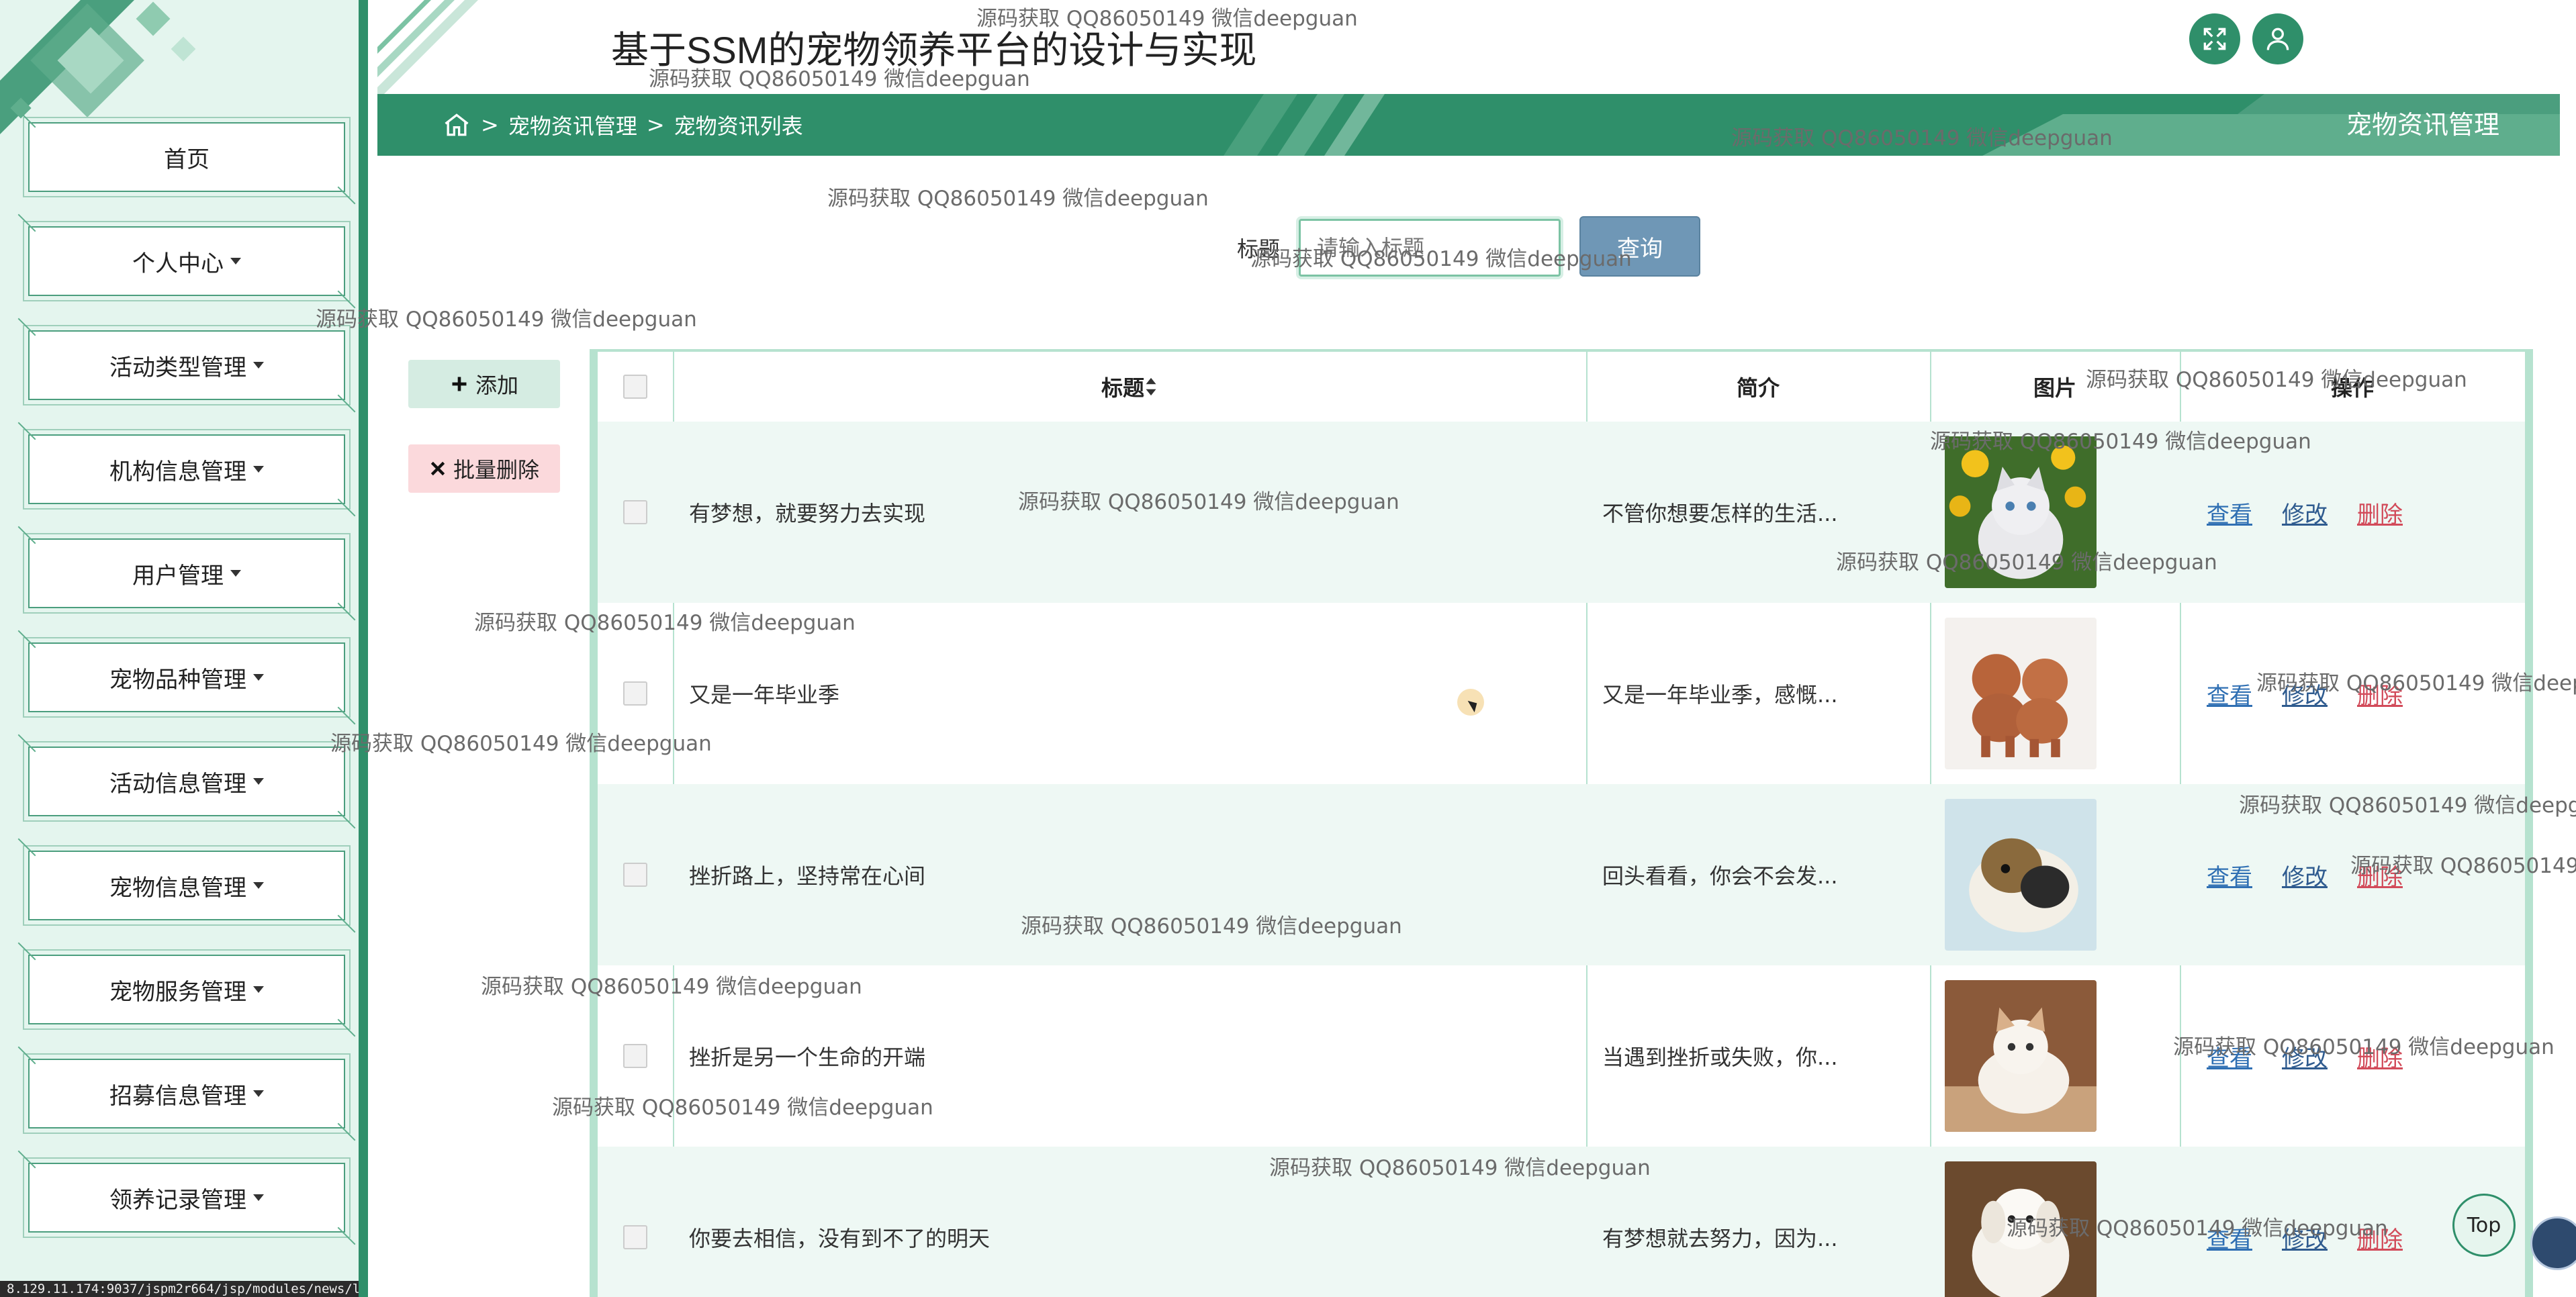  Describe the element at coordinates (484, 384) in the screenshot. I see `add-button: 添加` at that location.